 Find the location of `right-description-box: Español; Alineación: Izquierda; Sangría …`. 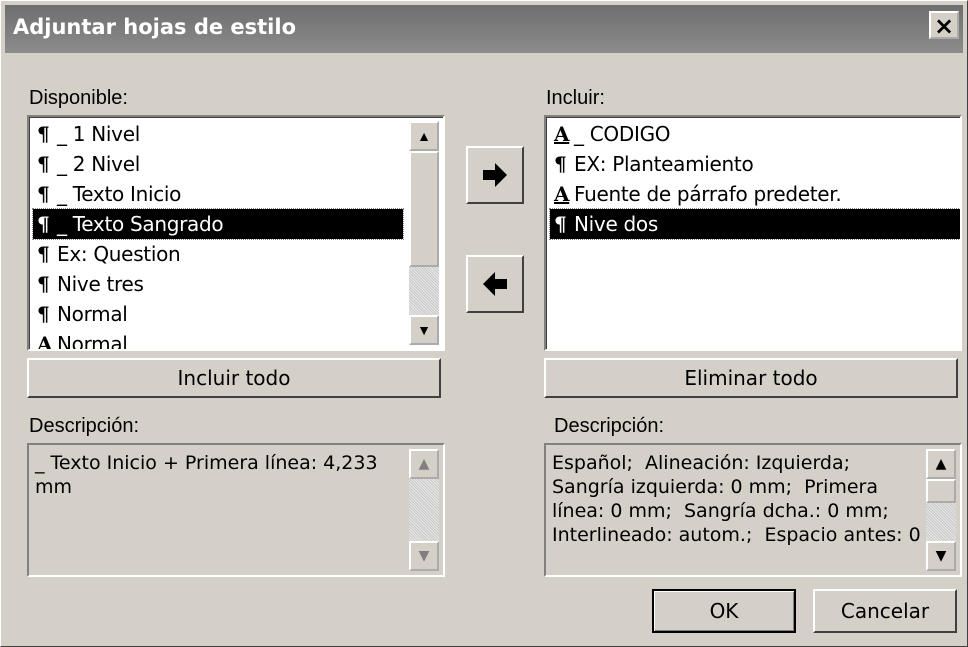

right-description-box: Español; Alineación: Izquierda; Sangría … is located at coordinates (753, 510).